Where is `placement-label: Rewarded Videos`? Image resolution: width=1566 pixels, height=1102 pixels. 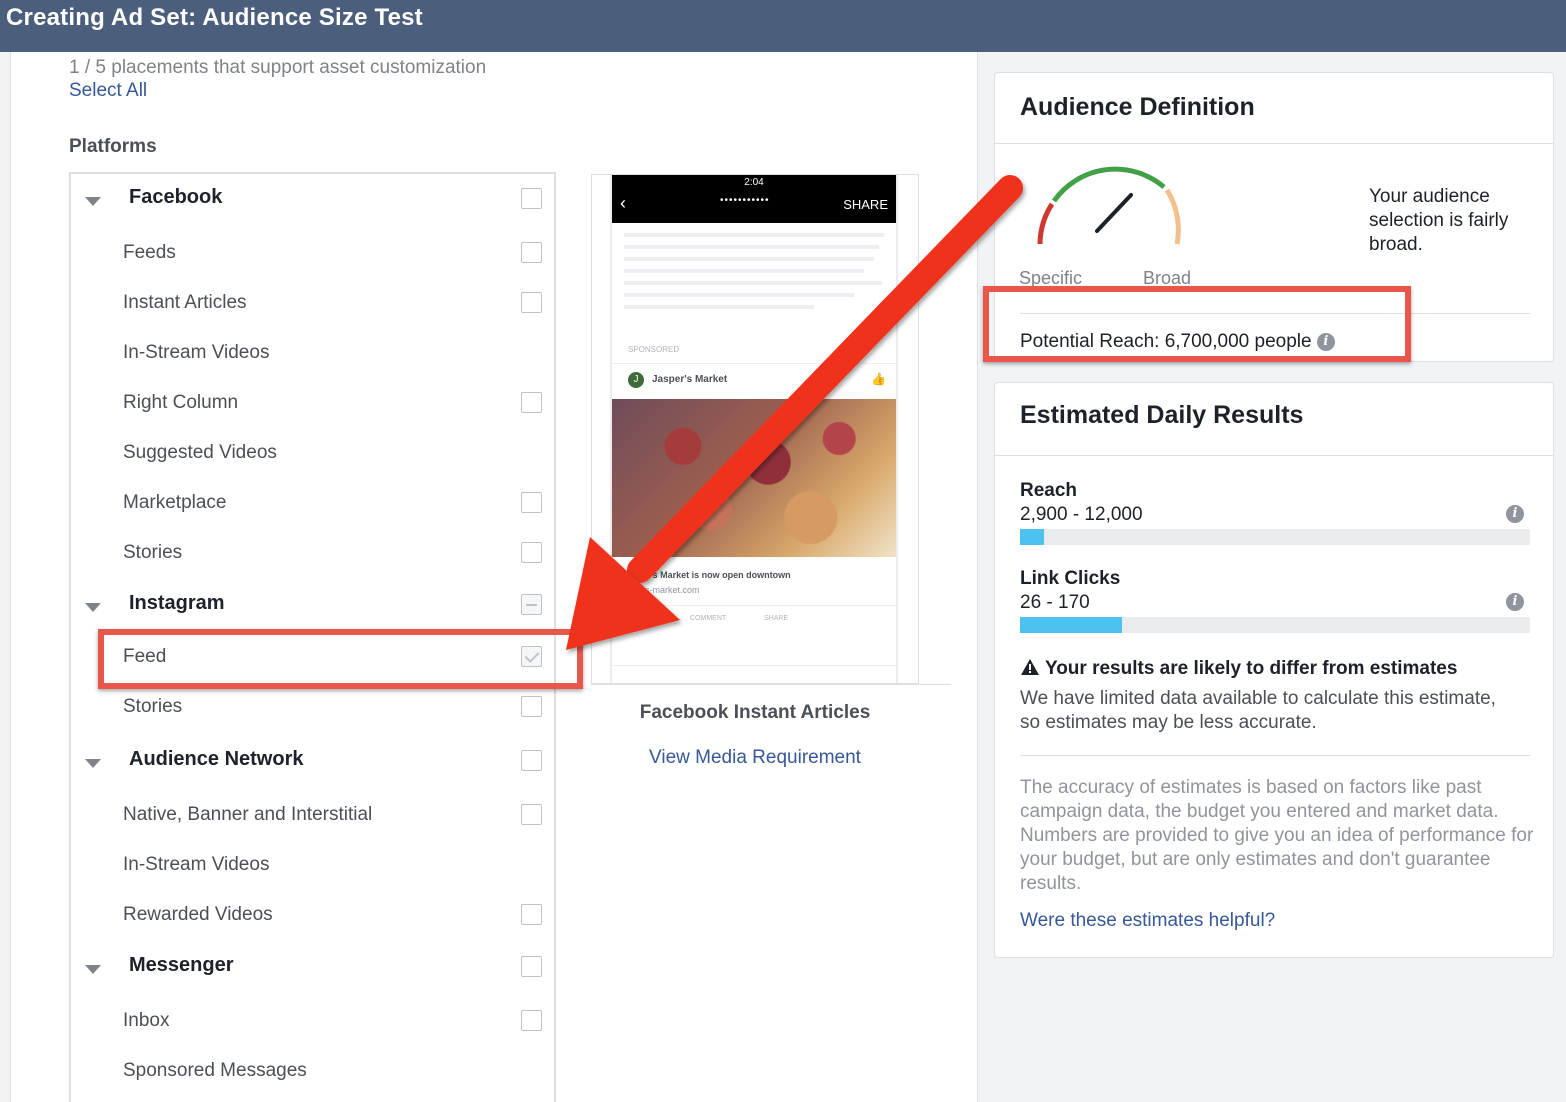
placement-label: Rewarded Videos is located at coordinates (198, 914).